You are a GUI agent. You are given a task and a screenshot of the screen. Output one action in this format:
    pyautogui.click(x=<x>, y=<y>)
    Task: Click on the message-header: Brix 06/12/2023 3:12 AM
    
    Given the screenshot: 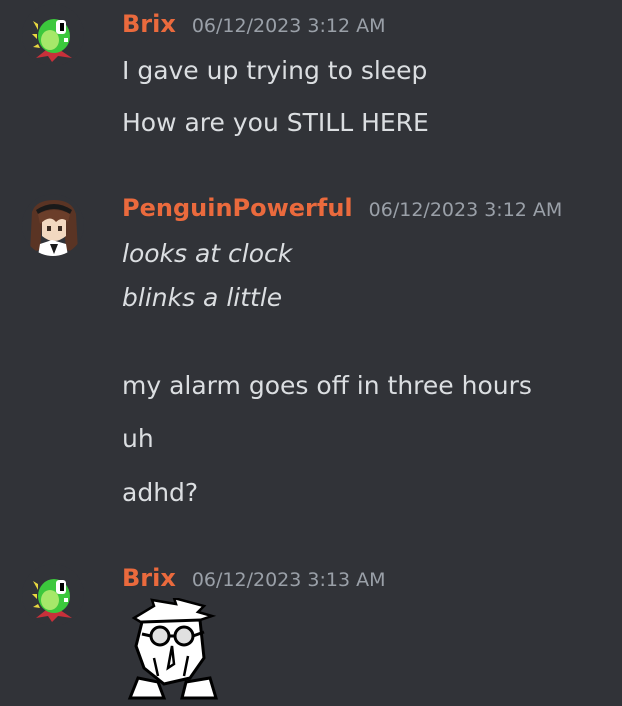 What is the action you would take?
    pyautogui.click(x=254, y=26)
    